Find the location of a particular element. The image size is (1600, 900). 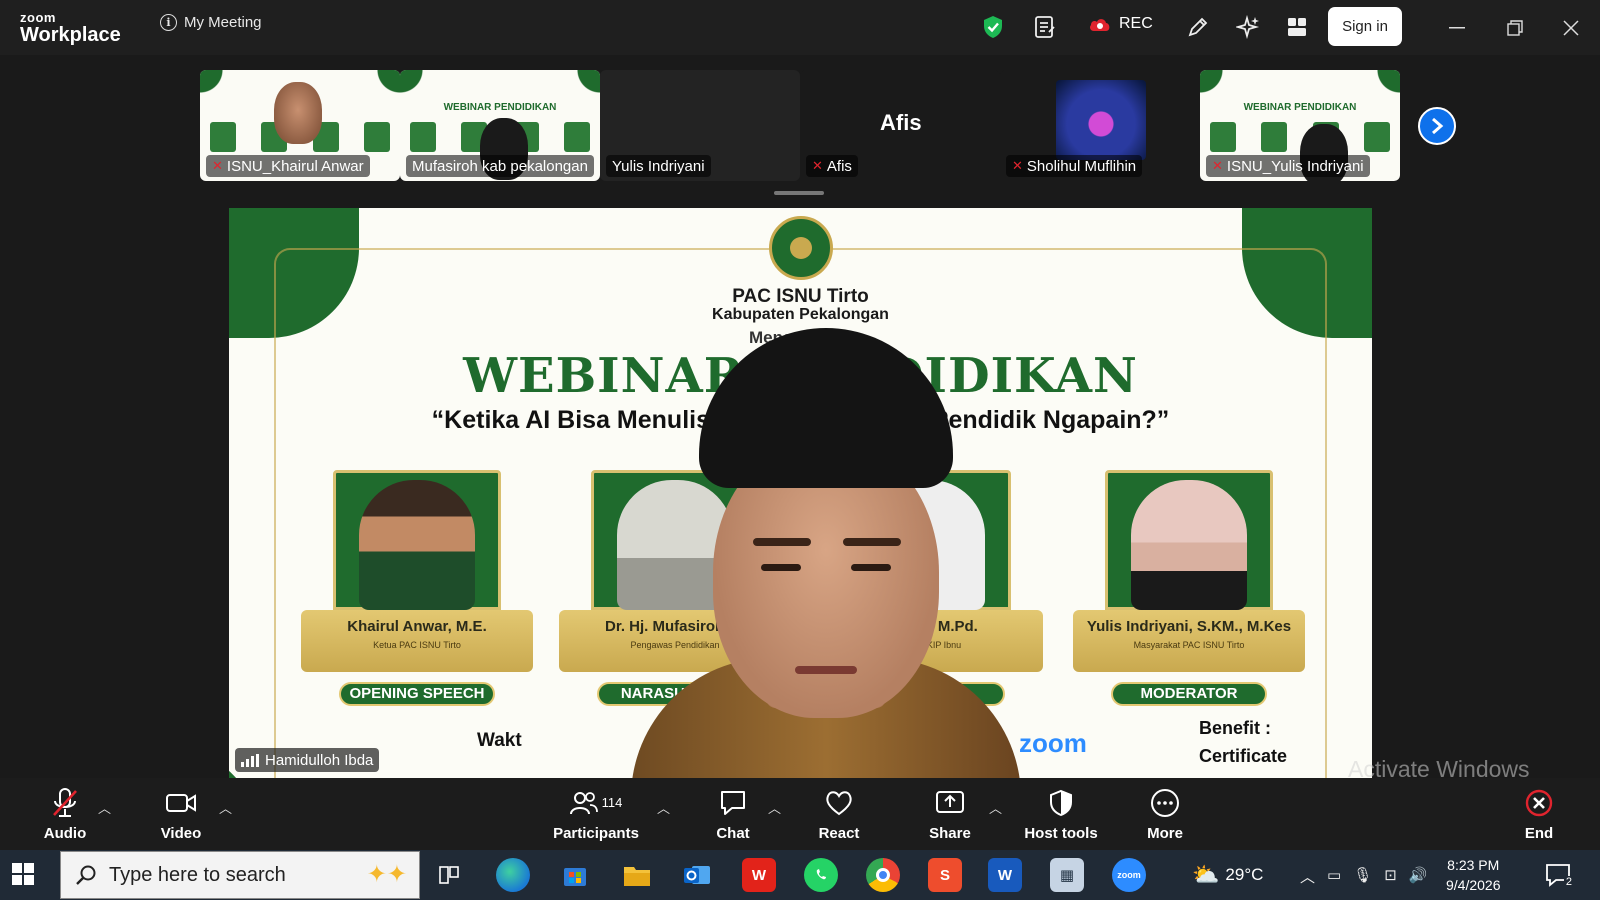

chevron-right-icon is located at coordinates (1438, 126).